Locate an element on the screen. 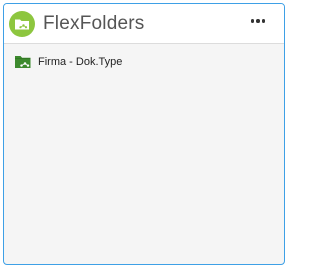 The image size is (320, 270). widget-header: FlexFolders is located at coordinates (144, 24).